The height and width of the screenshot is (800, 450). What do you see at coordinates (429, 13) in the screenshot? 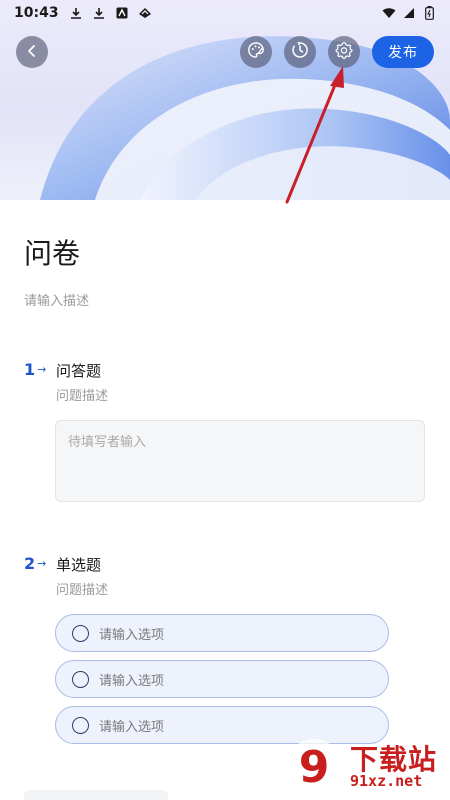
I see `battery-icon` at bounding box center [429, 13].